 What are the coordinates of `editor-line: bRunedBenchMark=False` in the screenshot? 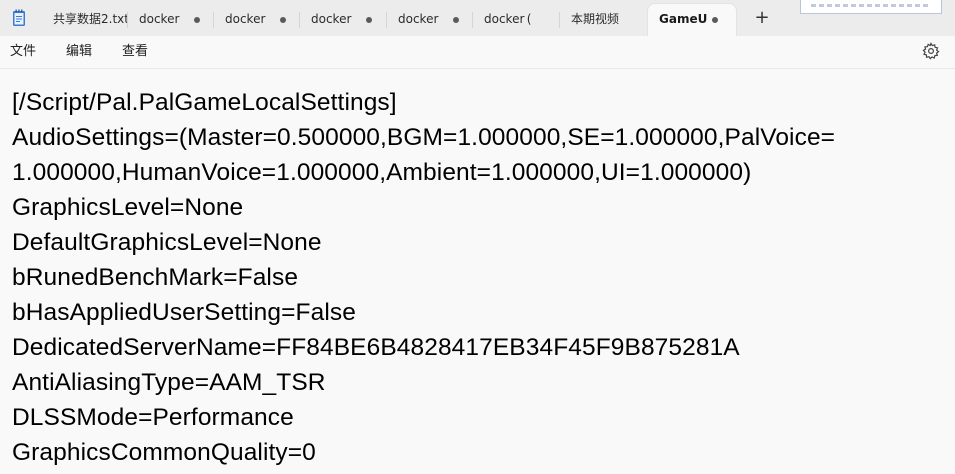 It's located at (155, 277).